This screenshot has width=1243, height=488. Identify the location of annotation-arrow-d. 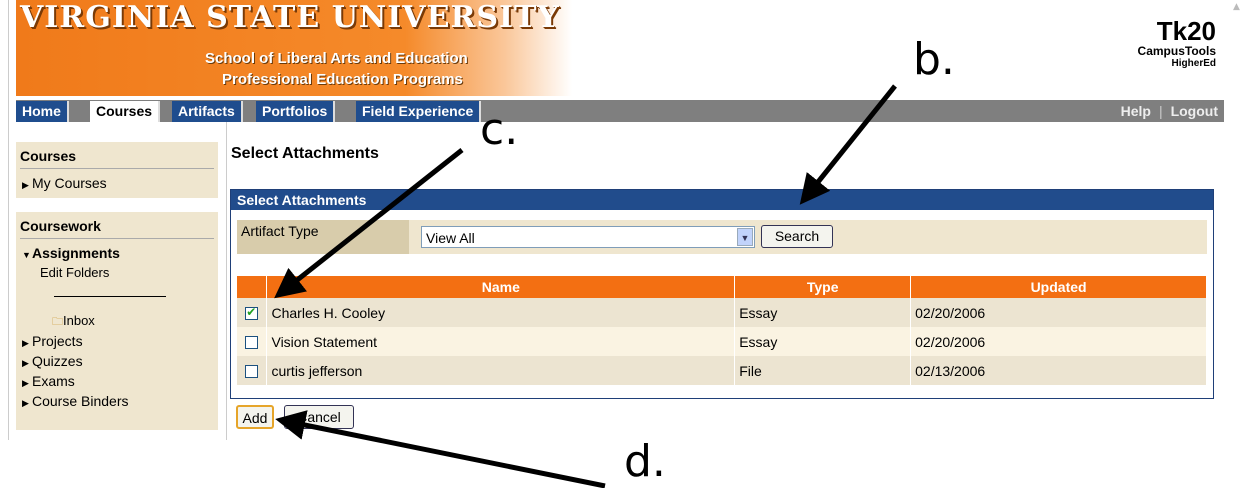
(440, 449).